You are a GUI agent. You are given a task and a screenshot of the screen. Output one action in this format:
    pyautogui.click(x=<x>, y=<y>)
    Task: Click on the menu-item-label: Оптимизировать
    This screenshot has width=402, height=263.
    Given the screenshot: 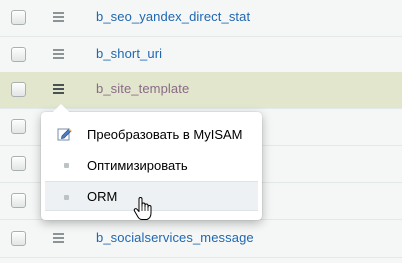 What is the action you would take?
    pyautogui.click(x=137, y=165)
    